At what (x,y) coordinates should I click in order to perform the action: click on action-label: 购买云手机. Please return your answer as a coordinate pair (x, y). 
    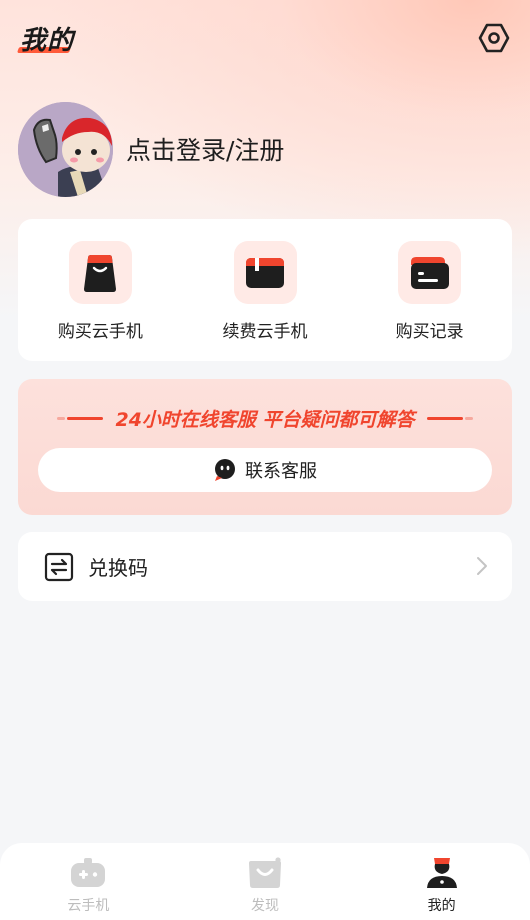
    Looking at the image, I should click on (100, 332).